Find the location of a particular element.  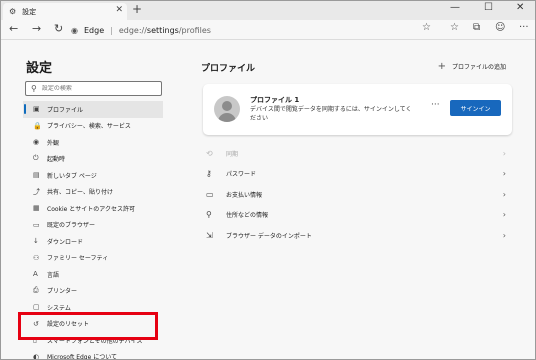

sidebar-item-15: ◐ Microsoft Edge について is located at coordinates (93, 354).